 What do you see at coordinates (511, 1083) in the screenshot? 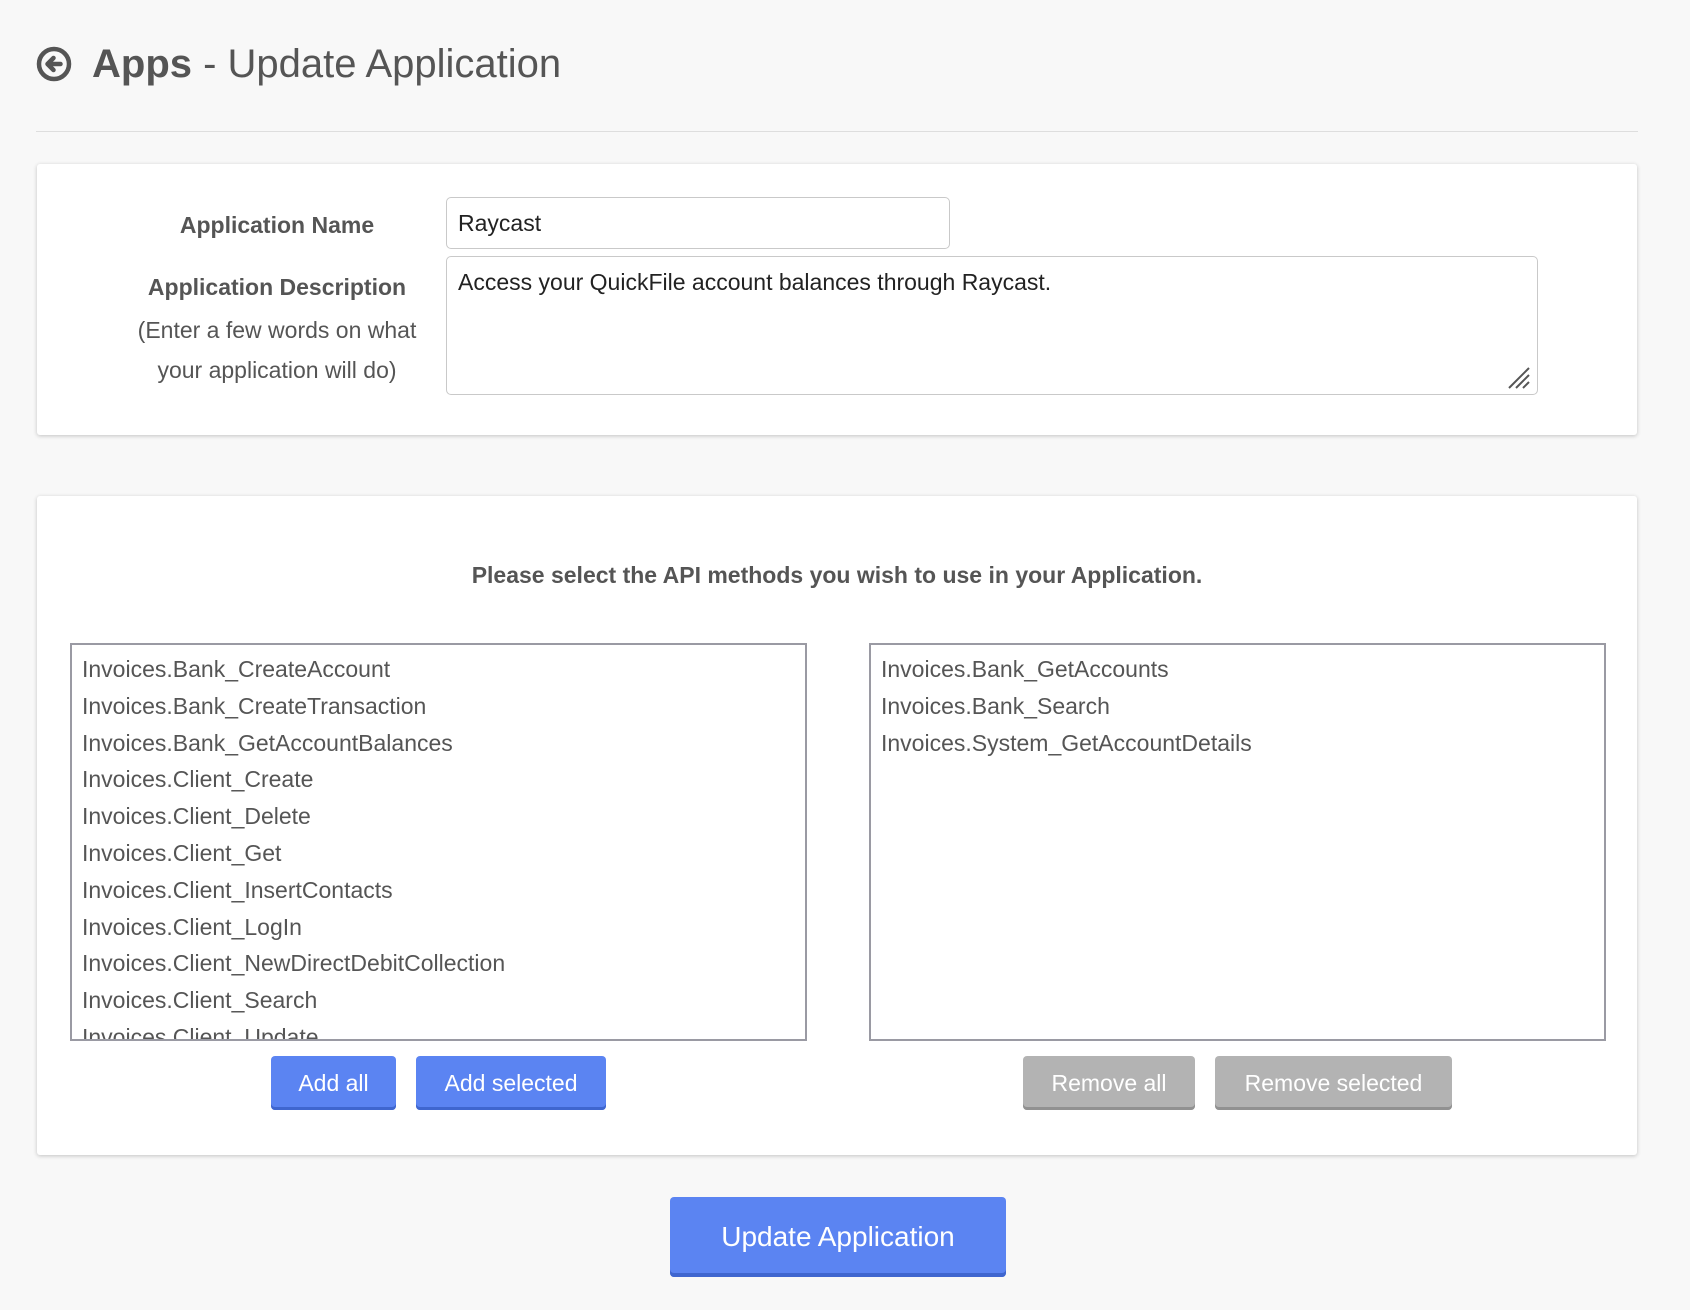
I see `add-selected-button: Add selected` at bounding box center [511, 1083].